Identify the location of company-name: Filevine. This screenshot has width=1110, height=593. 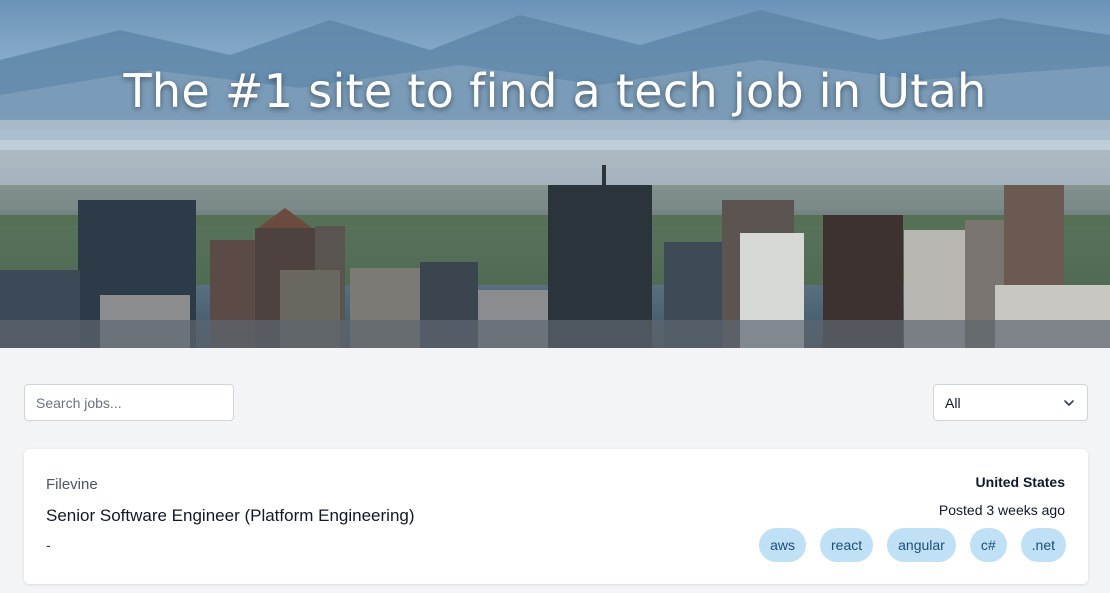
(72, 484).